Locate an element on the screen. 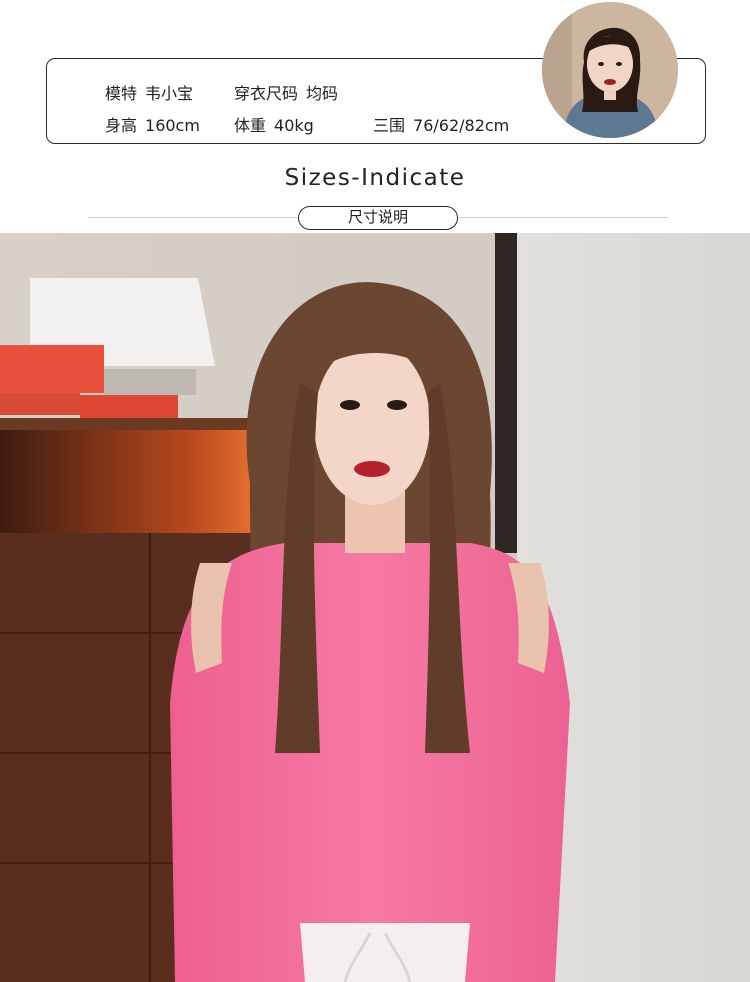 Image resolution: width=750 pixels, height=982 pixels. measurements-label: 三围 is located at coordinates (389, 125).